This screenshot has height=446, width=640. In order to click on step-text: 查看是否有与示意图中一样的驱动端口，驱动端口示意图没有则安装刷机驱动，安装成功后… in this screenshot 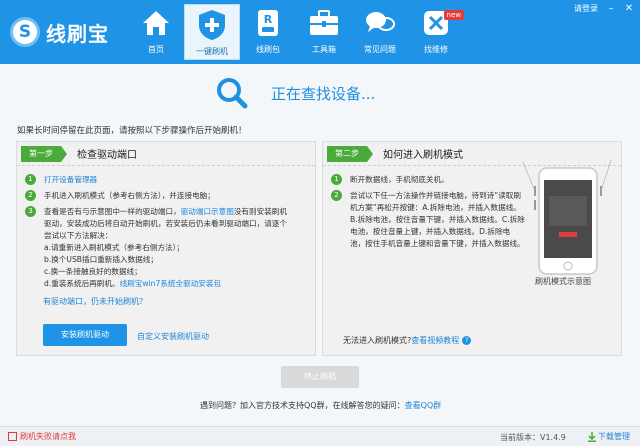, I will do `click(169, 248)`.